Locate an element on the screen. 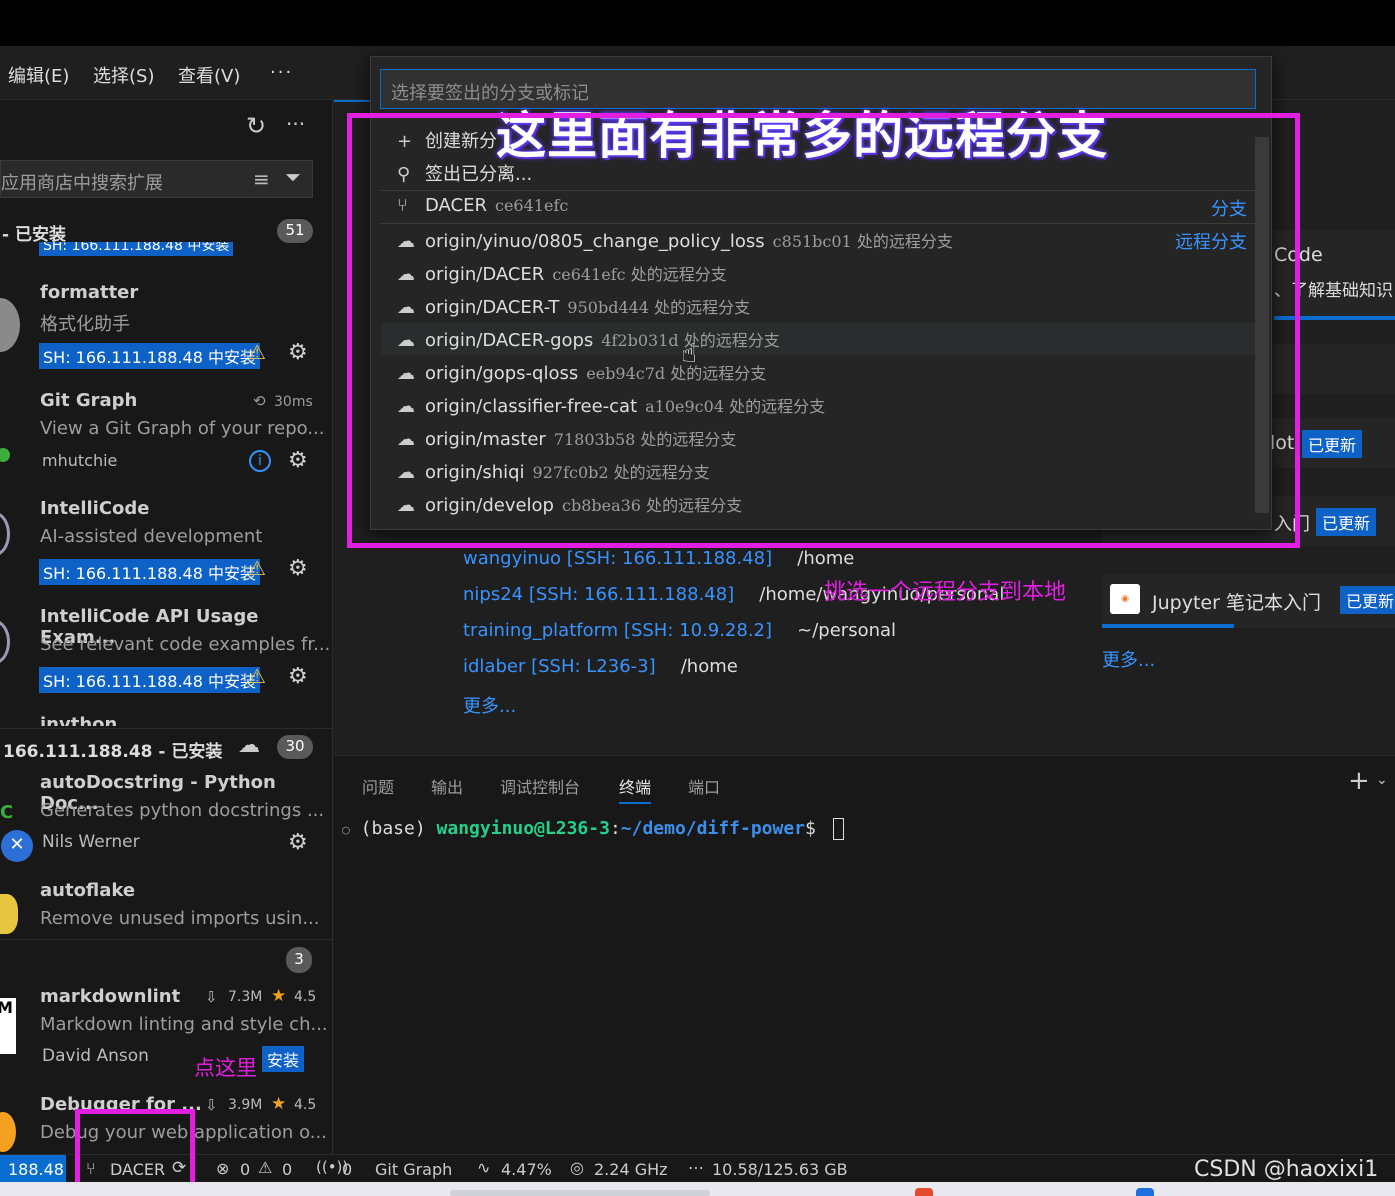 The image size is (1395, 1196). recent-name: idlaber [SSH: L236-3] is located at coordinates (559, 666).